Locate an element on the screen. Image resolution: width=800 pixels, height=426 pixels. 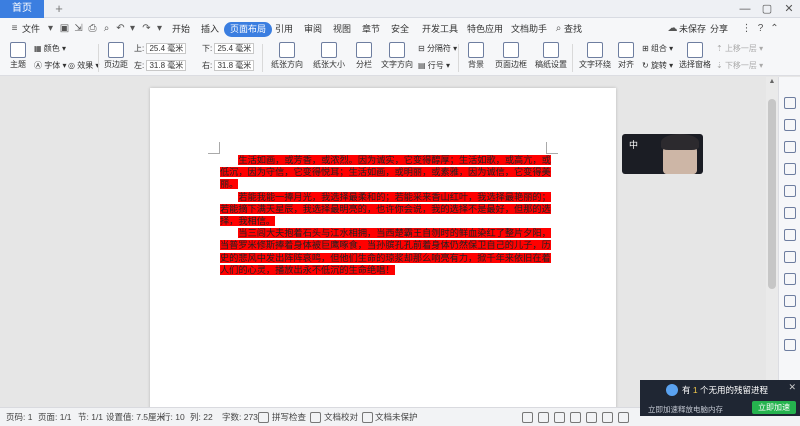
page-icon is located at coordinates (790, 191).